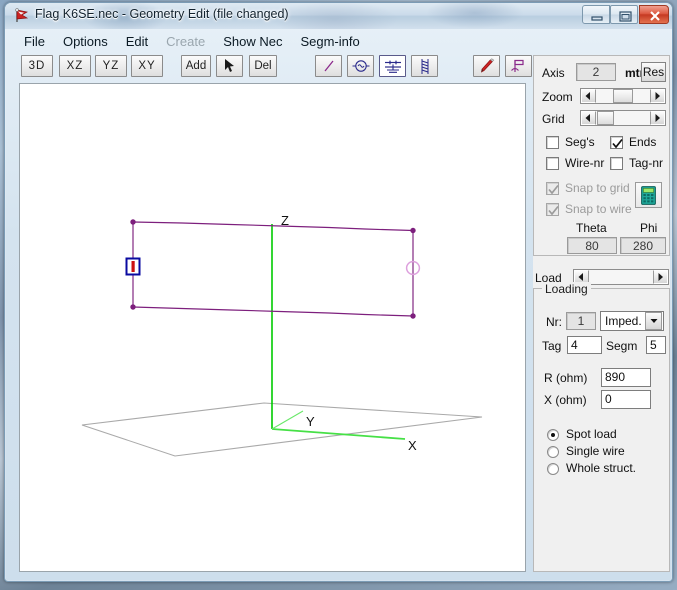 The width and height of the screenshot is (677, 590). Describe the element at coordinates (552, 346) in the screenshot. I see `tag-label: Tag` at that location.